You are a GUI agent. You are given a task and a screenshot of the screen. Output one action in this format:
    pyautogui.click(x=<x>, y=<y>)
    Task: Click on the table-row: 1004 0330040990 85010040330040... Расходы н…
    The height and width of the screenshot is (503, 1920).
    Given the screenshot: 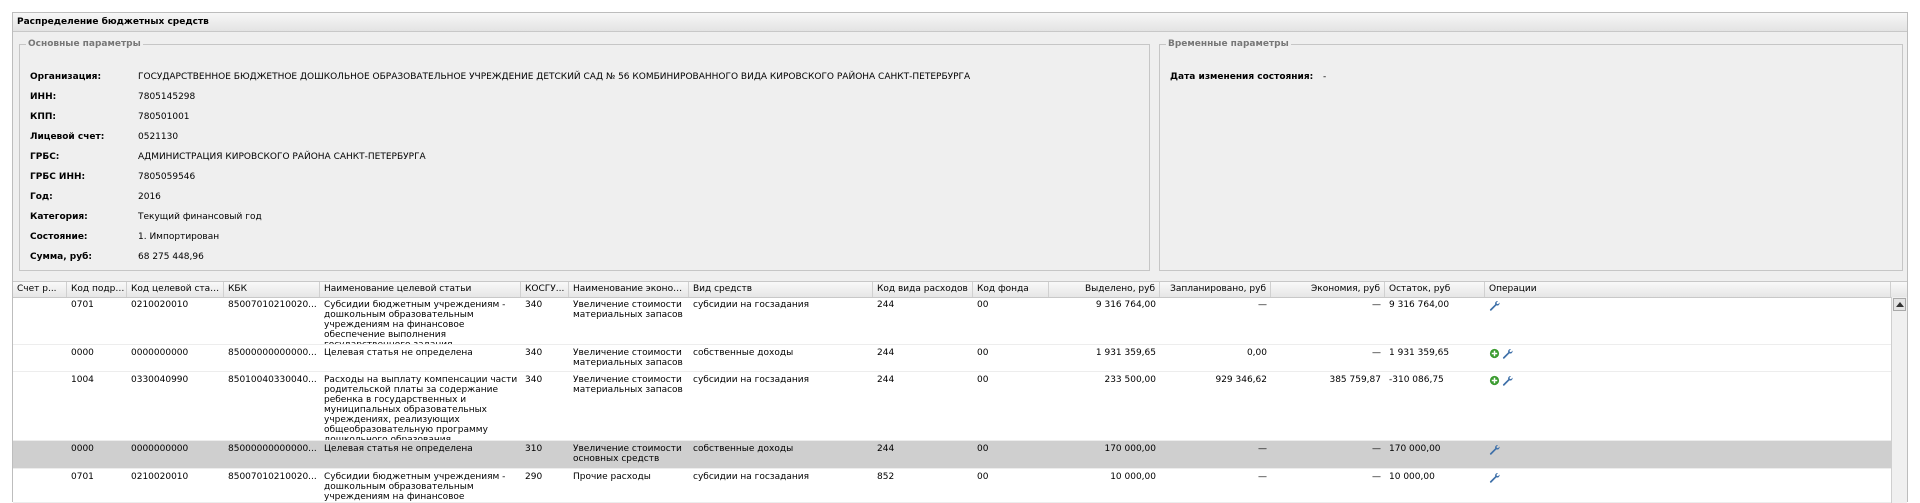 What is the action you would take?
    pyautogui.click(x=952, y=406)
    